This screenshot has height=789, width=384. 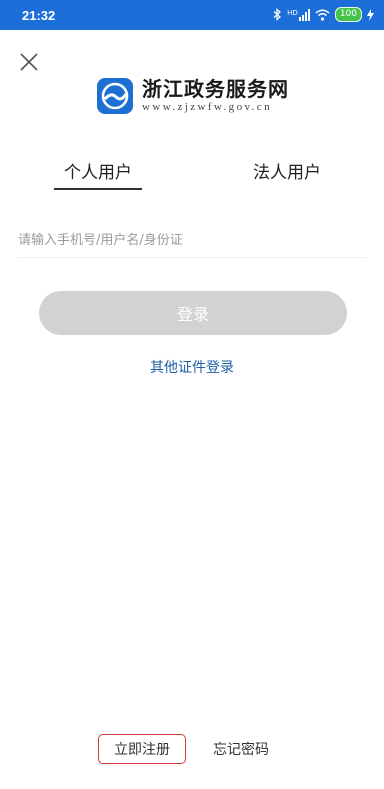 I want to click on signal-hd-label: HD, so click(x=292, y=12).